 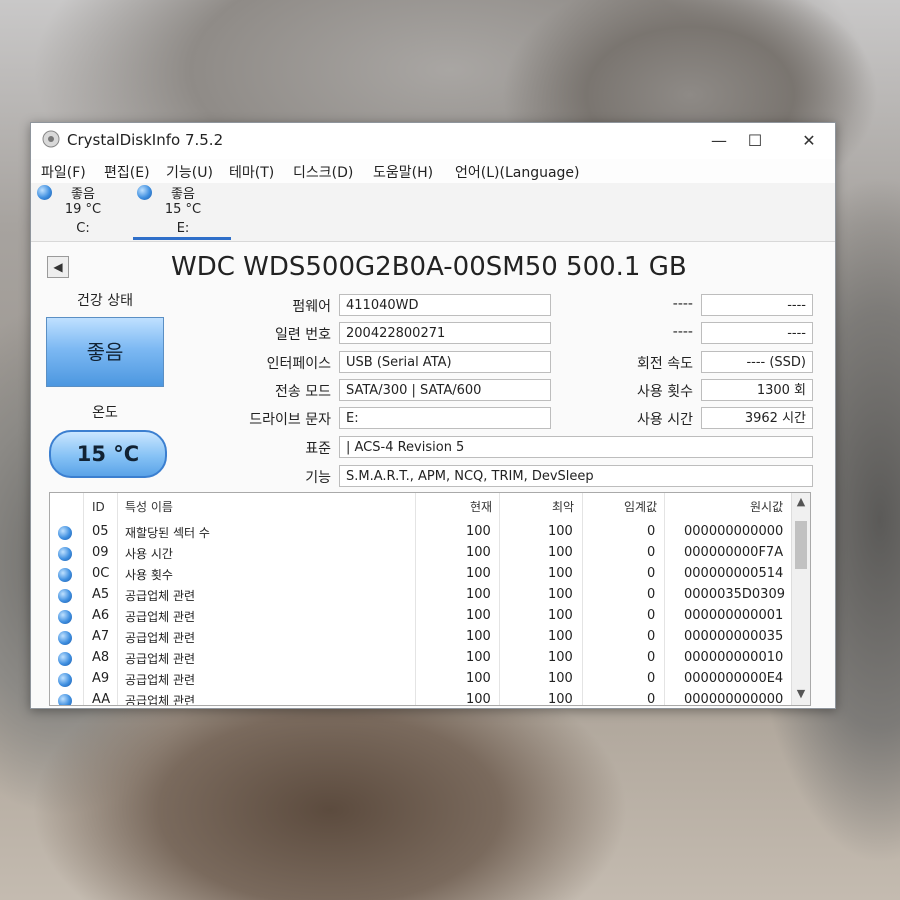 What do you see at coordinates (433, 212) in the screenshot?
I see `disk-selector-bar: 좋음 19 °C C: 좋음 15 °C E:` at bounding box center [433, 212].